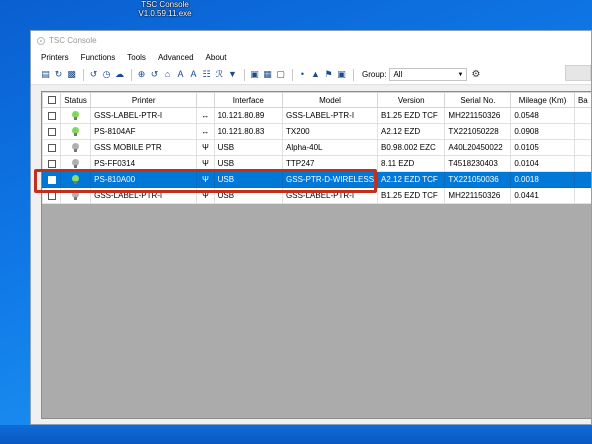  Describe the element at coordinates (254, 74) in the screenshot. I see `terminal-icon: ▣` at that location.